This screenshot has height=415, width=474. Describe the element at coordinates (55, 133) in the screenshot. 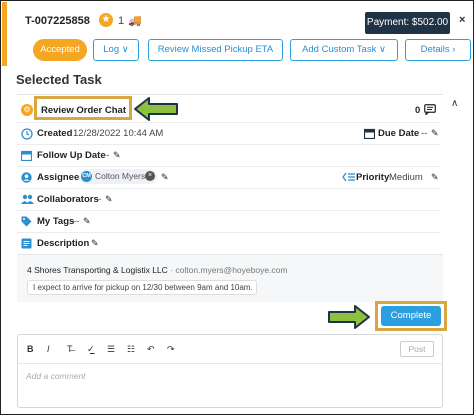

I see `created-label: Created` at that location.